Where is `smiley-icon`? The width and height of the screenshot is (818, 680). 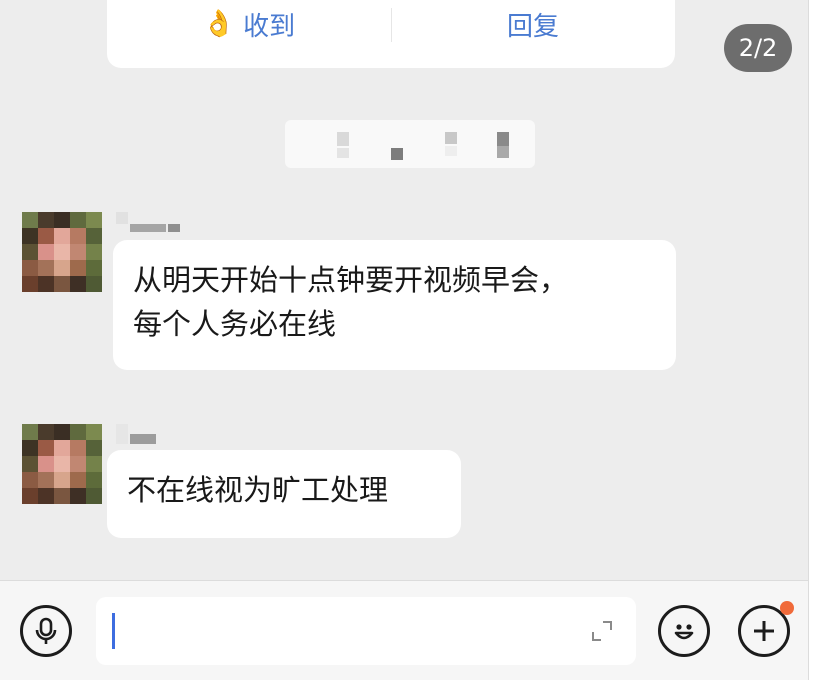
smiley-icon is located at coordinates (684, 632).